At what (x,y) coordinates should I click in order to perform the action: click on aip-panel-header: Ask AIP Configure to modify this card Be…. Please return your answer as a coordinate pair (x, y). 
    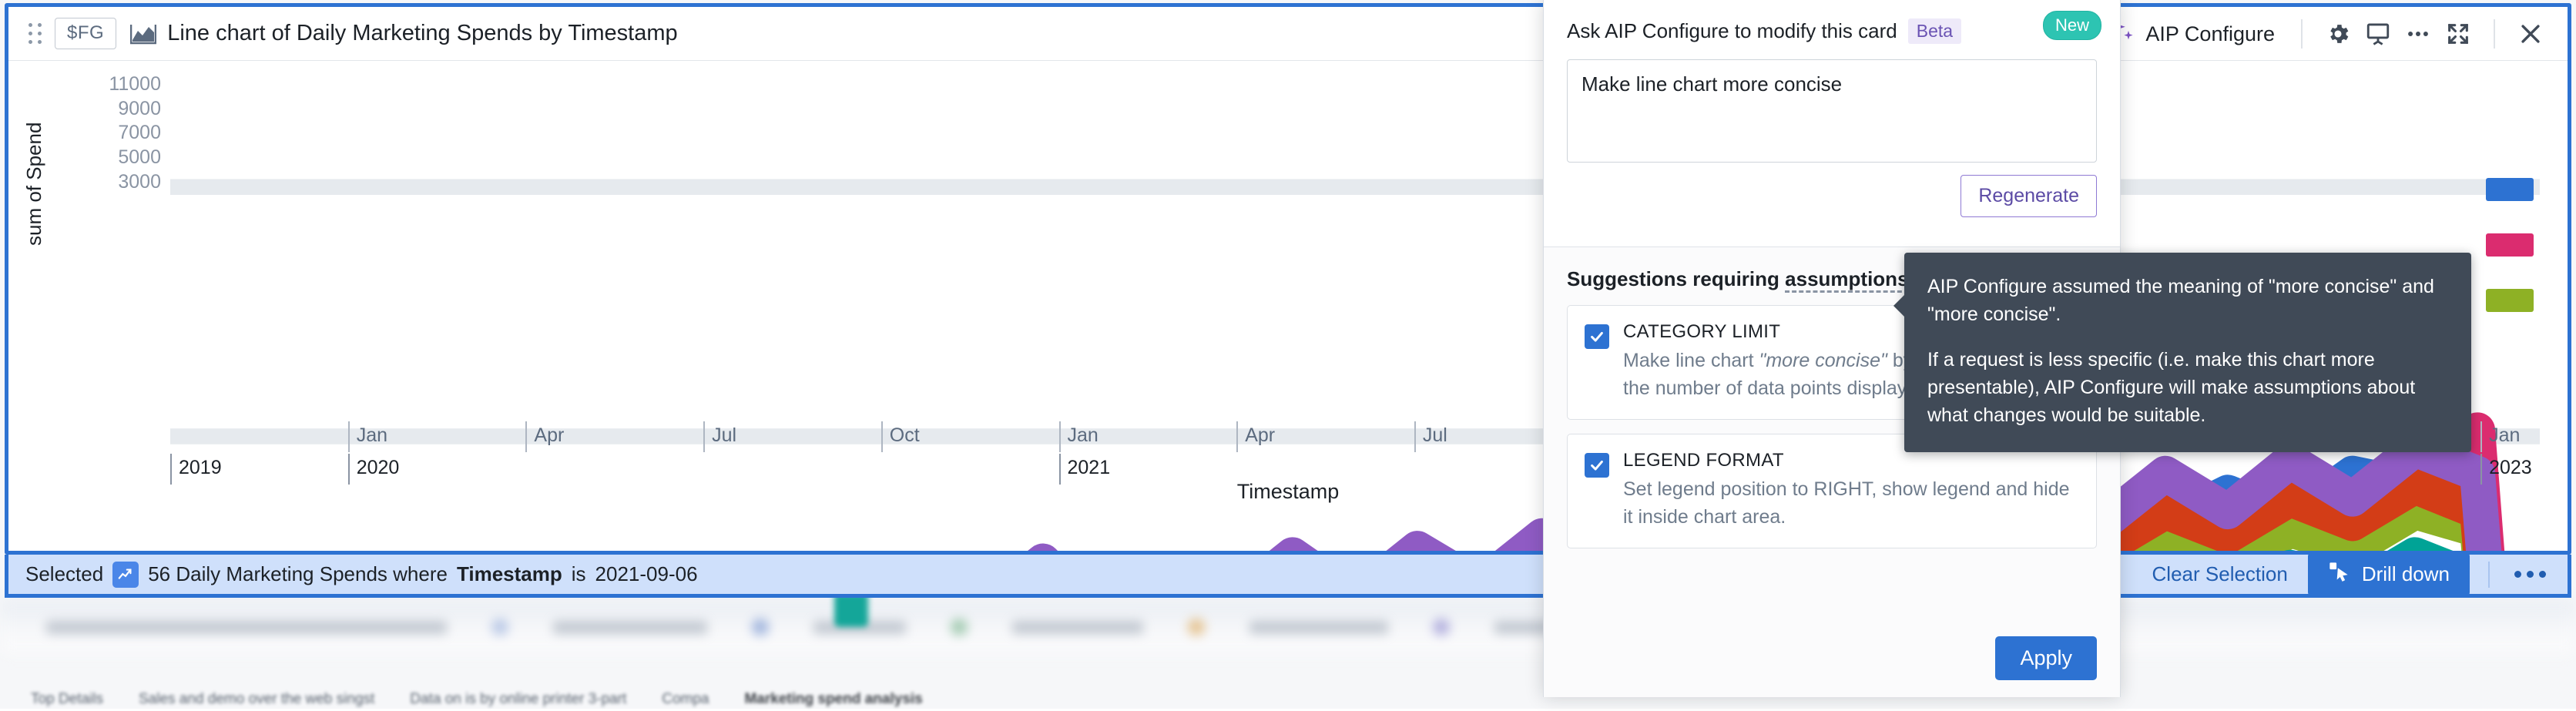
    Looking at the image, I should click on (1832, 81).